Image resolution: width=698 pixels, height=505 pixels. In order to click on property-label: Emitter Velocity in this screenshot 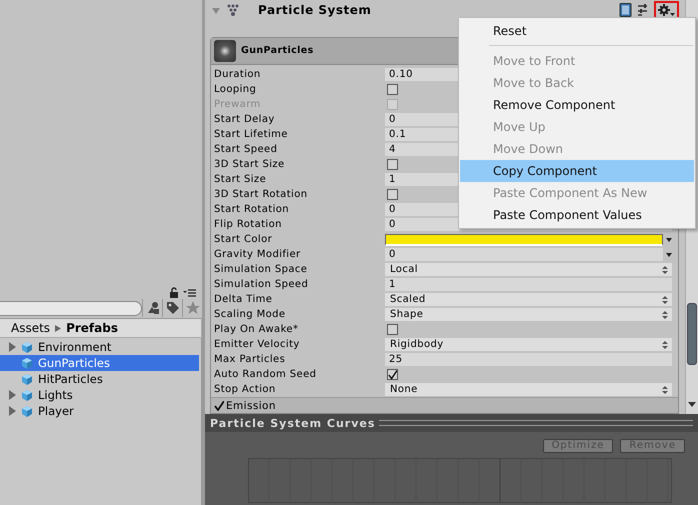, I will do `click(257, 344)`.